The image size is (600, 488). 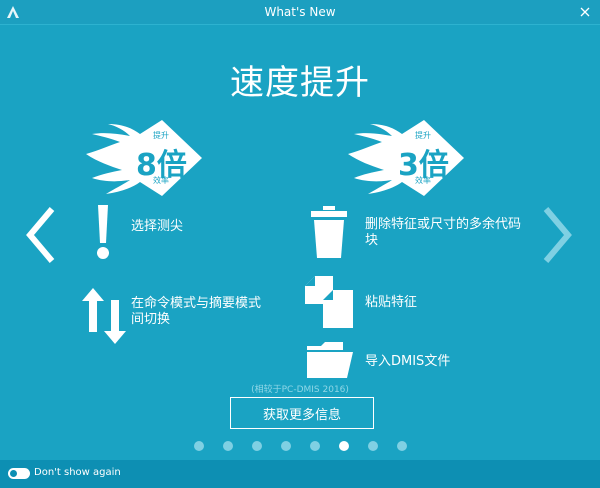 I want to click on dont-show-label: Don't show again, so click(x=77, y=472).